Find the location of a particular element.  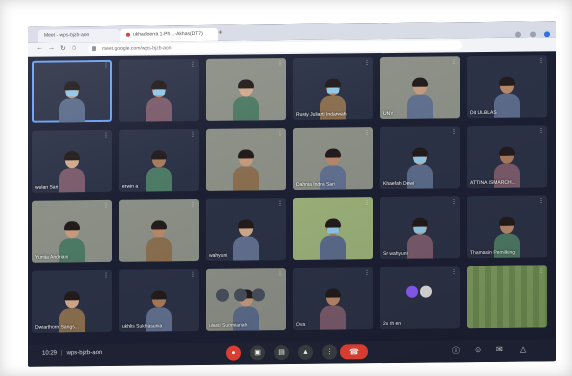

mute-icon is located at coordinates (240, 295).